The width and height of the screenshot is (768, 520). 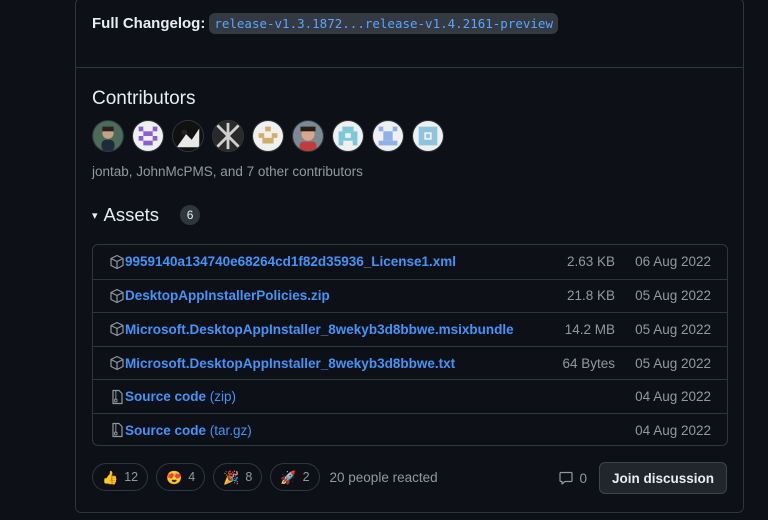 I want to click on reaction-heart-eyes-button: 😍 4, so click(x=181, y=477).